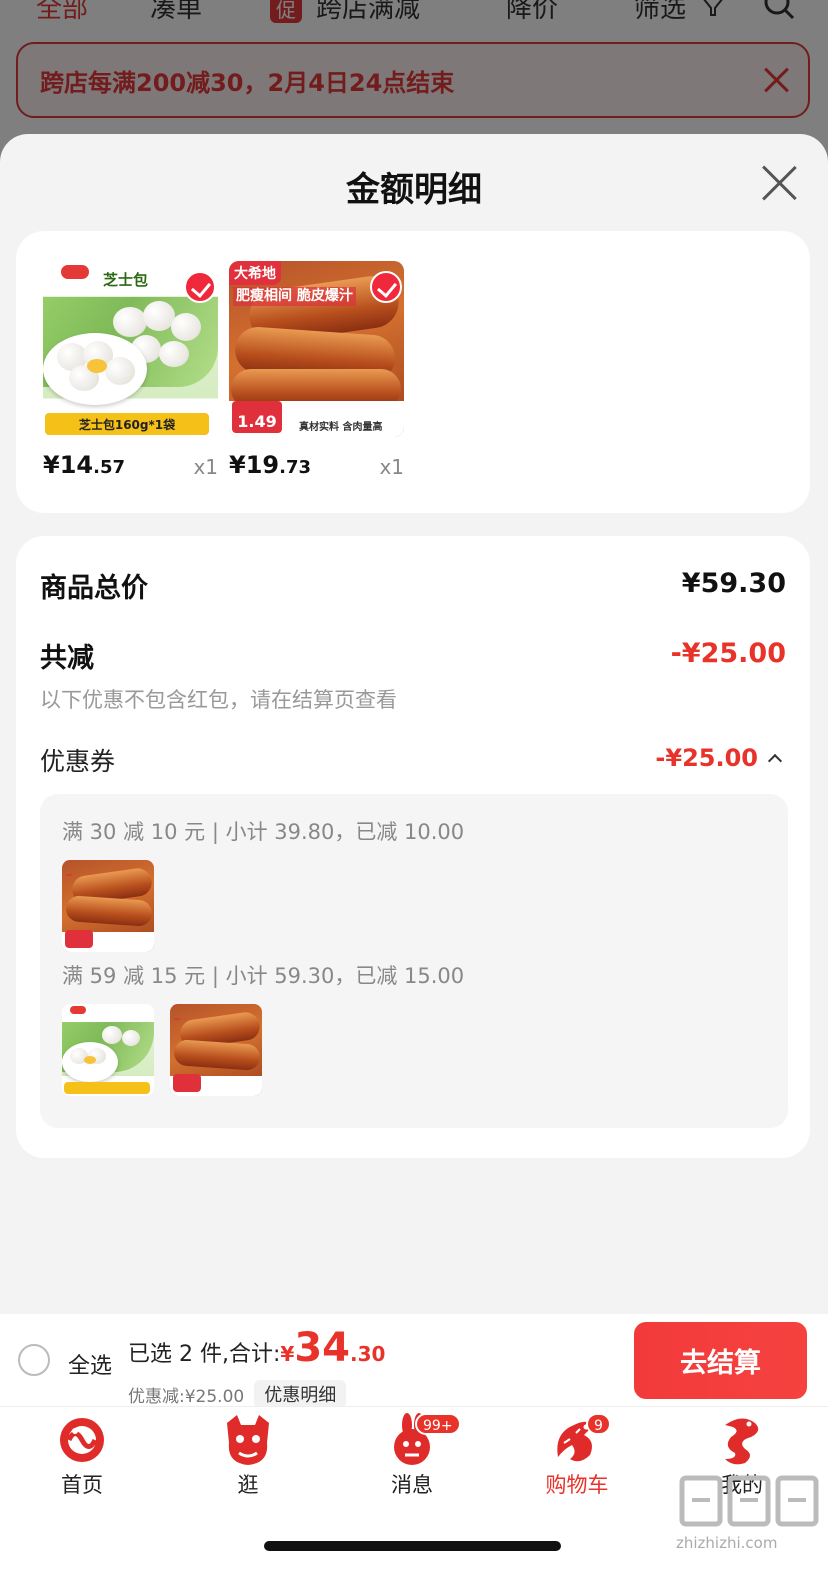 The height and width of the screenshot is (1571, 828). What do you see at coordinates (341, 427) in the screenshot?
I see `product-caption: 真材实料 含肉量高` at bounding box center [341, 427].